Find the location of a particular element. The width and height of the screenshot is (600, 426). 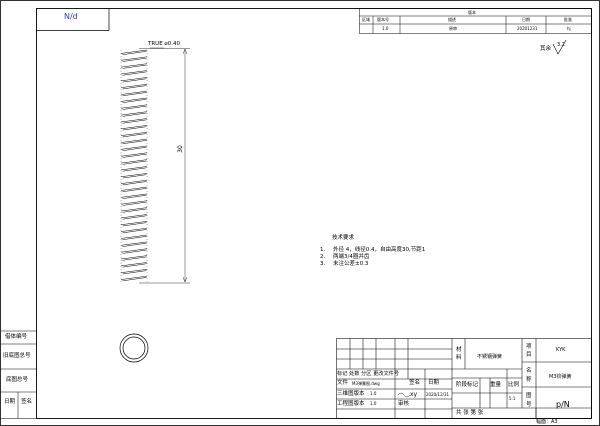

tech-req-1-text: 外径 4，线径0.4，自由高度30,节距1 is located at coordinates (379, 250).